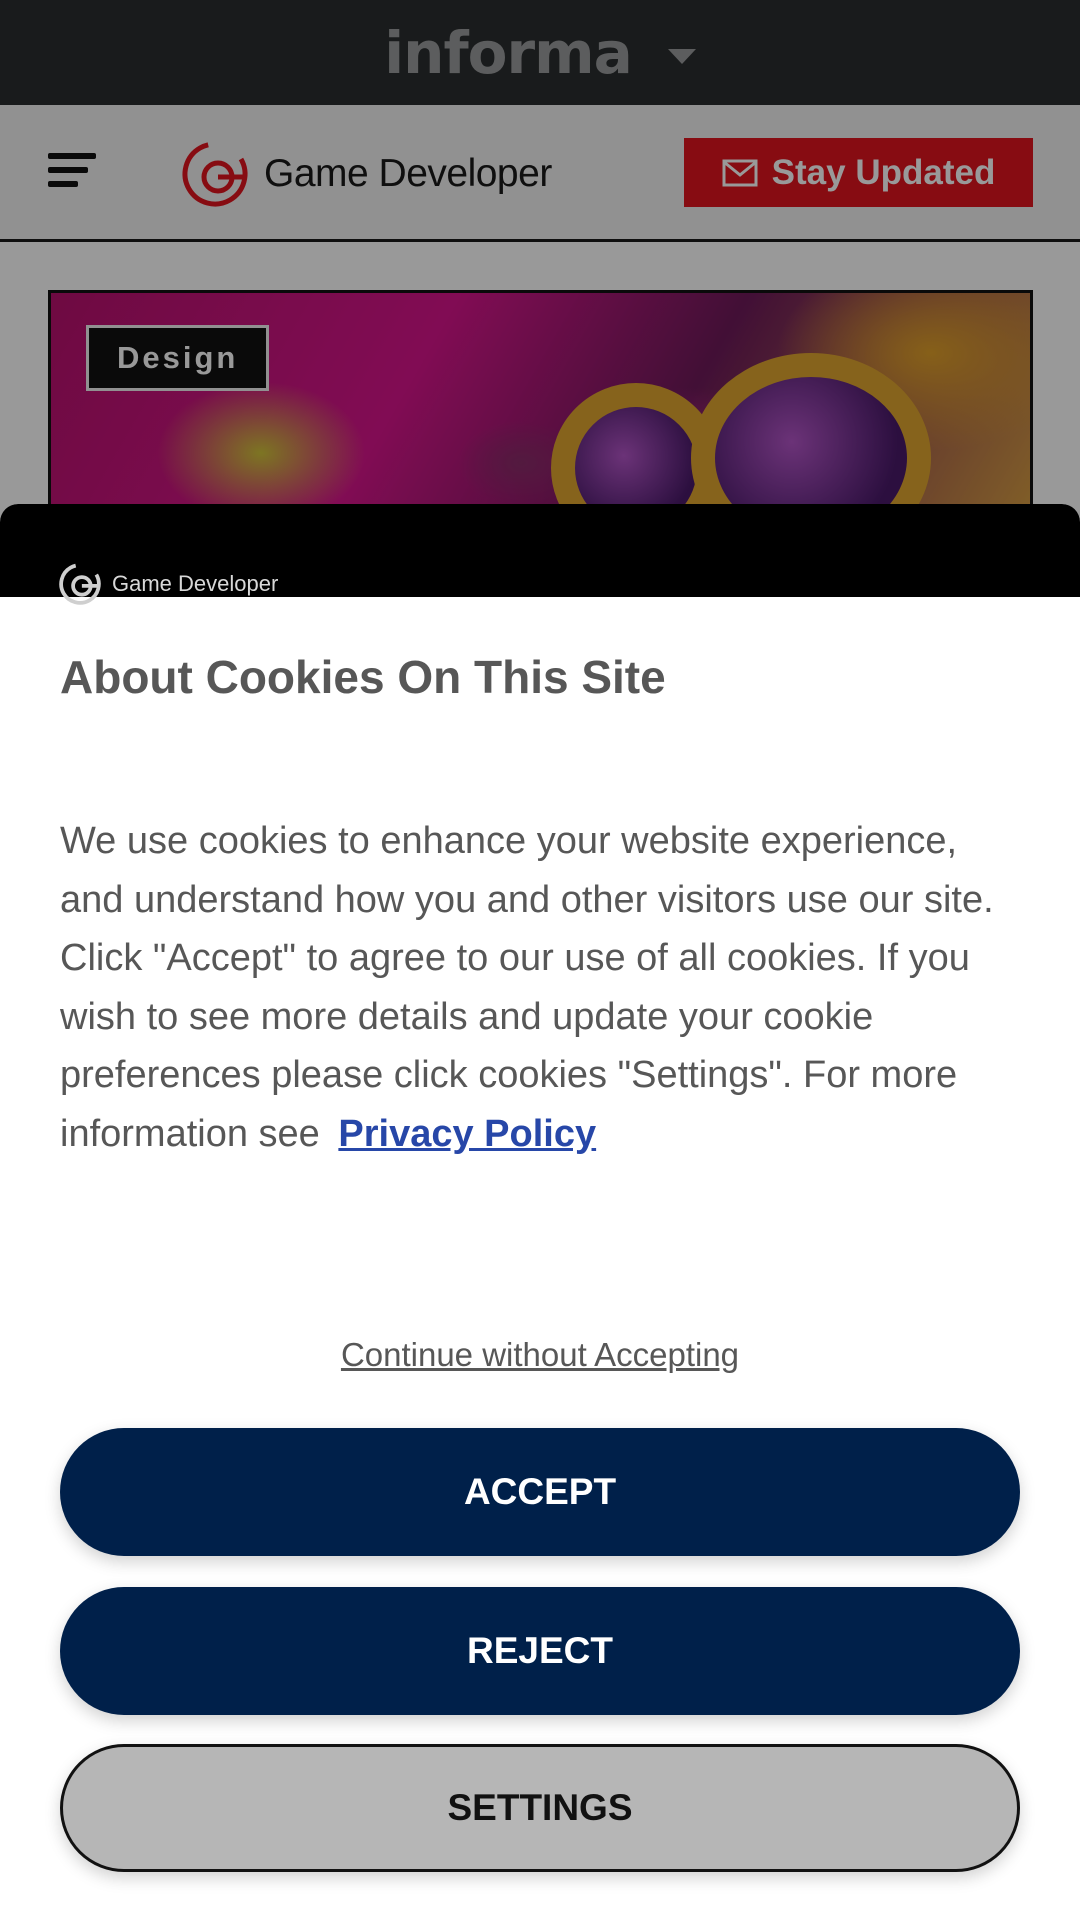 Image resolution: width=1080 pixels, height=1920 pixels. Describe the element at coordinates (467, 1134) in the screenshot. I see `privacy-policy-link: Privacy Policy` at that location.